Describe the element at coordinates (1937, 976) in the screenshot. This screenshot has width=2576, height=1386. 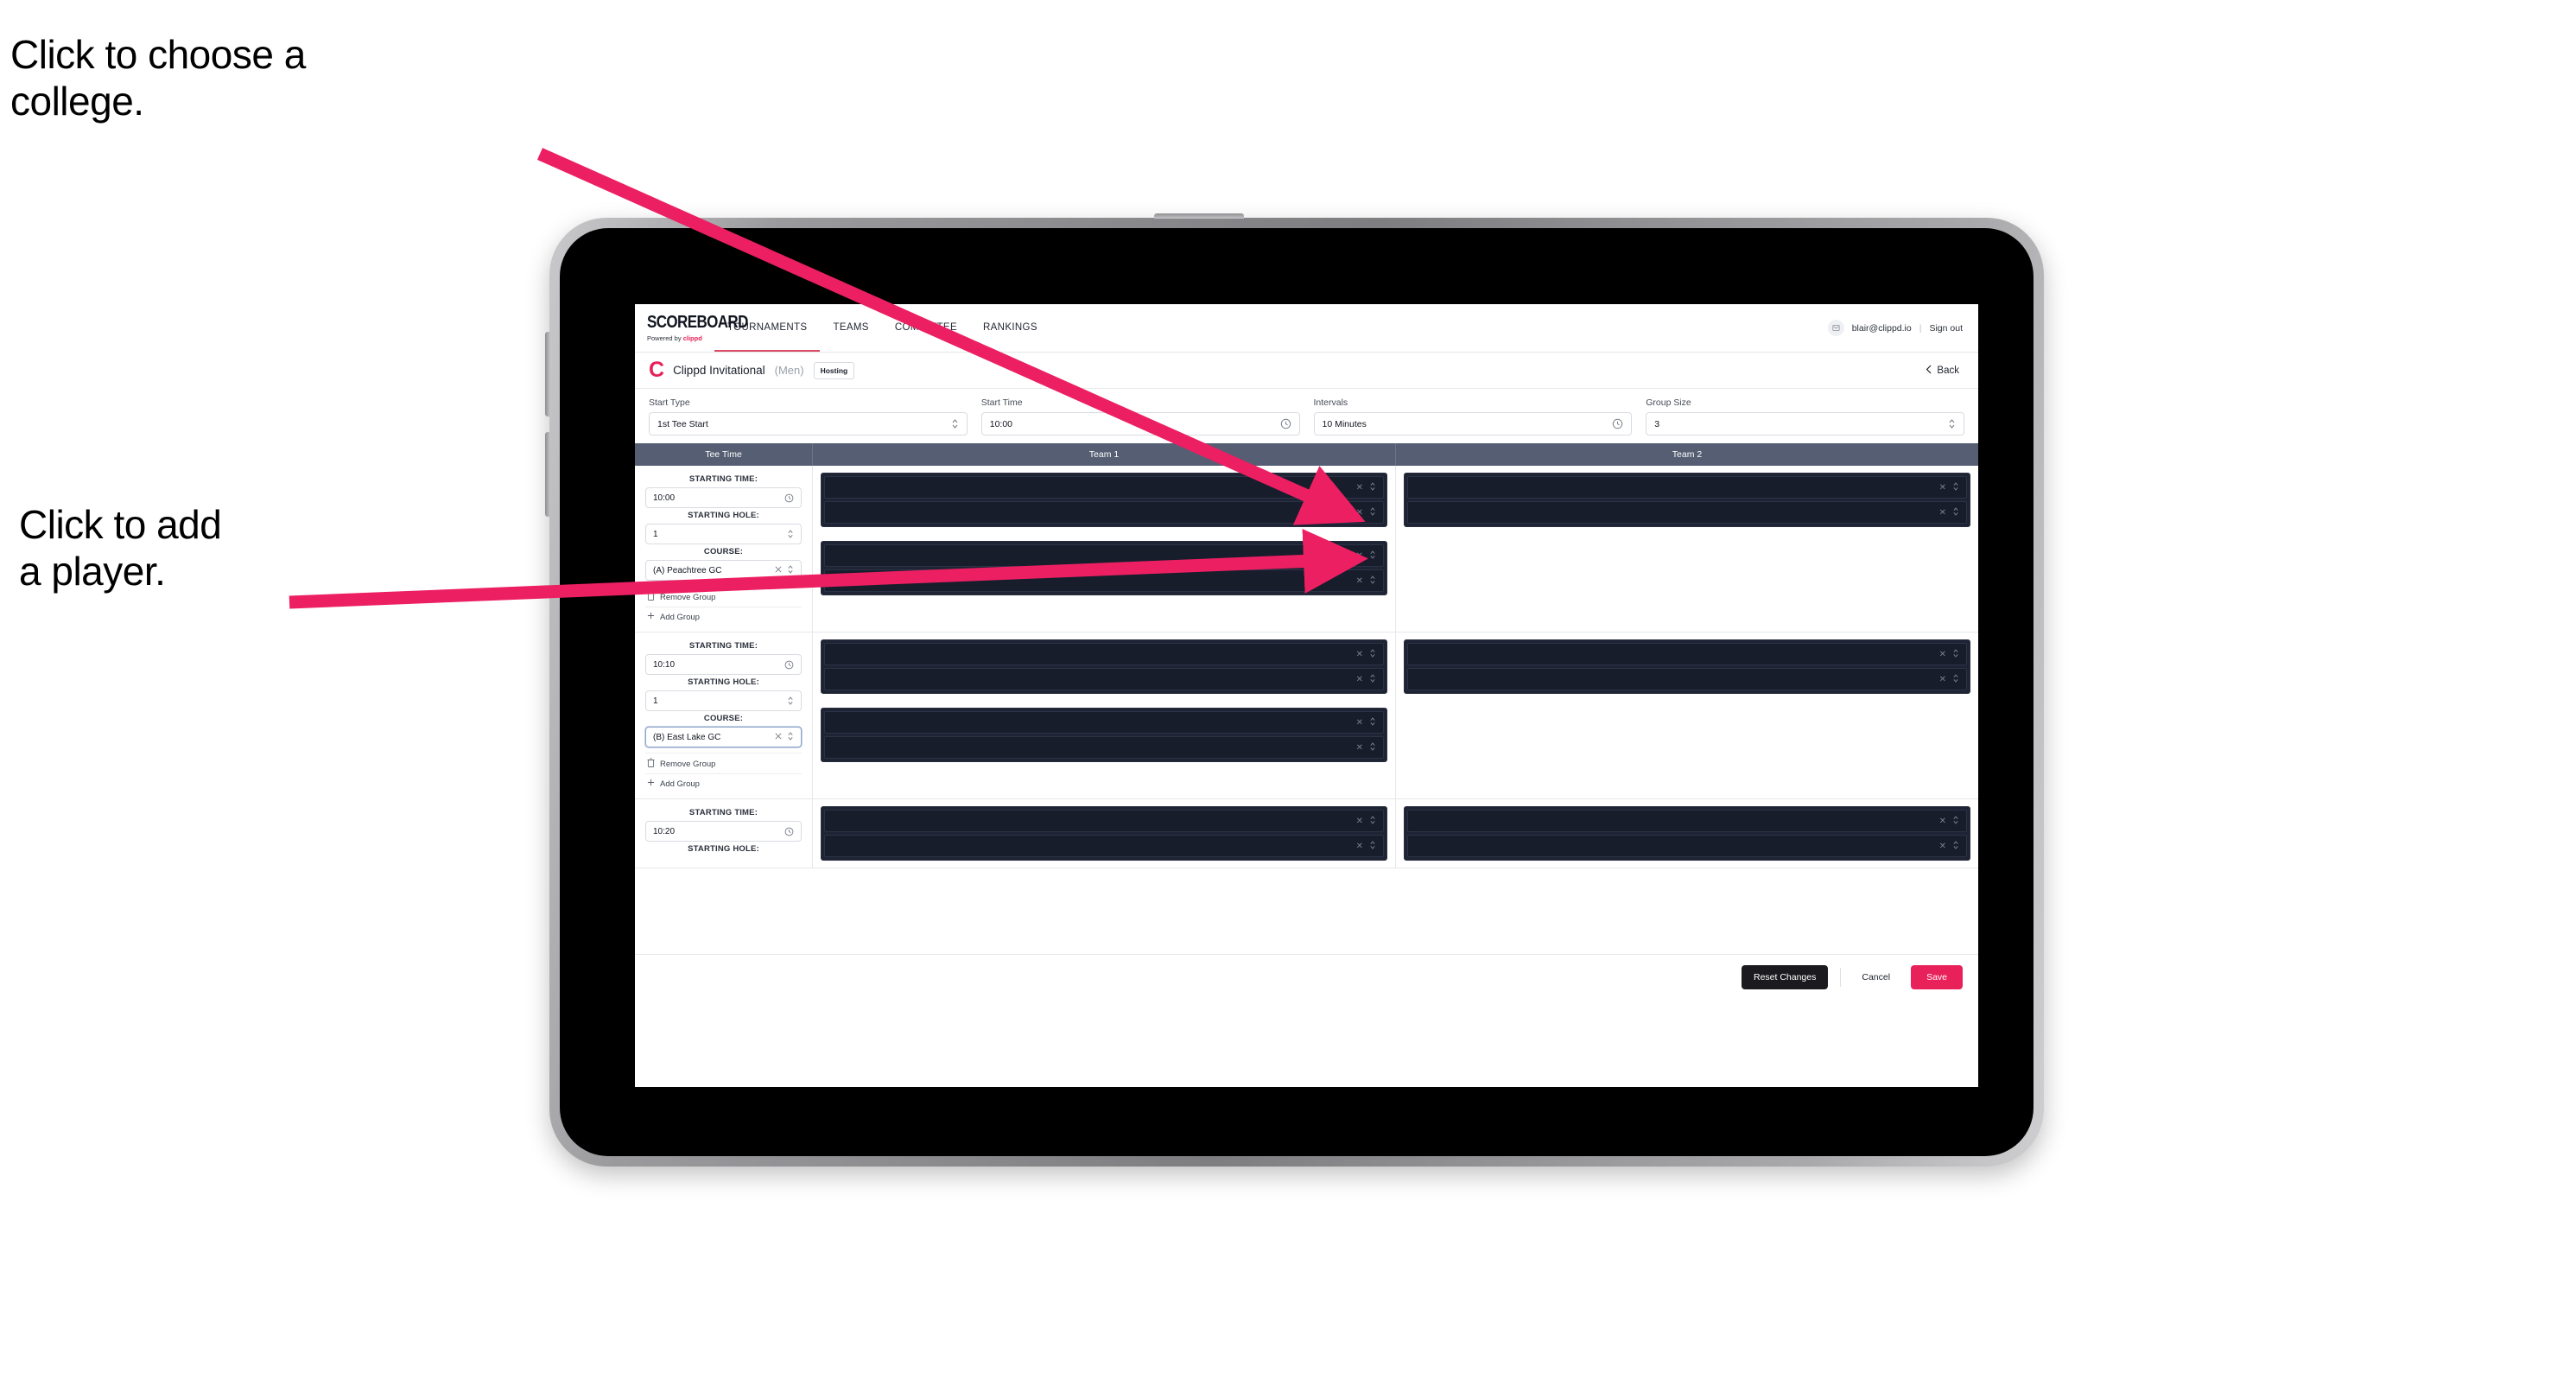
I see `save-button: Save` at that location.